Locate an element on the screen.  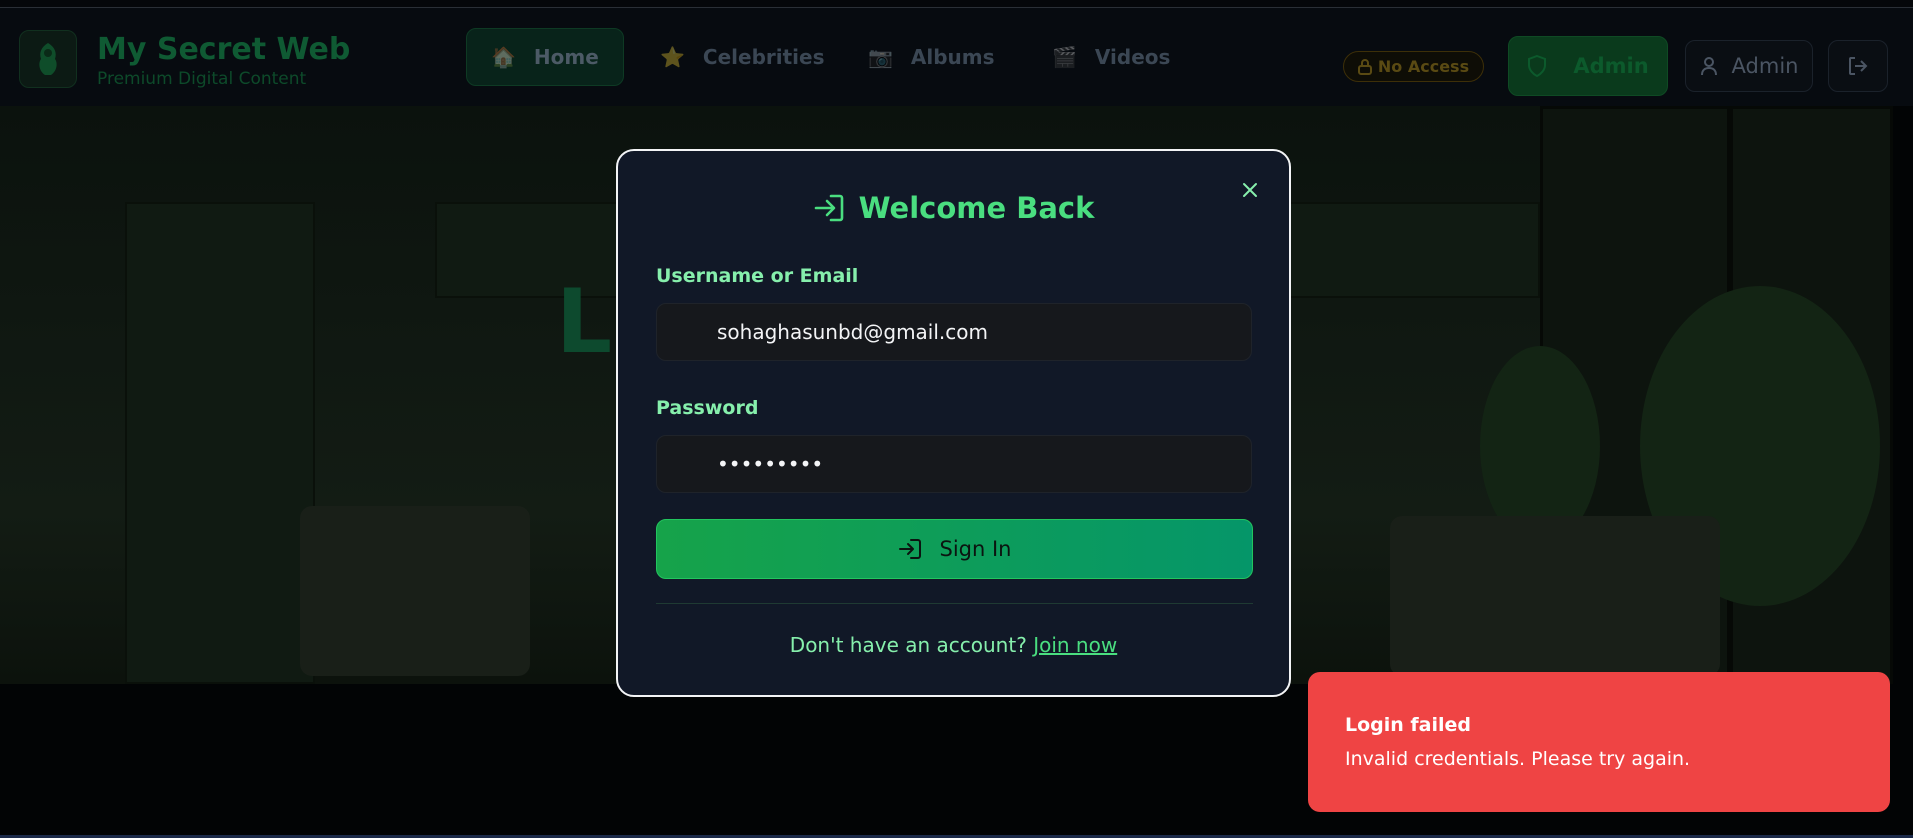
admin-panel-button: Admin is located at coordinates (1588, 66).